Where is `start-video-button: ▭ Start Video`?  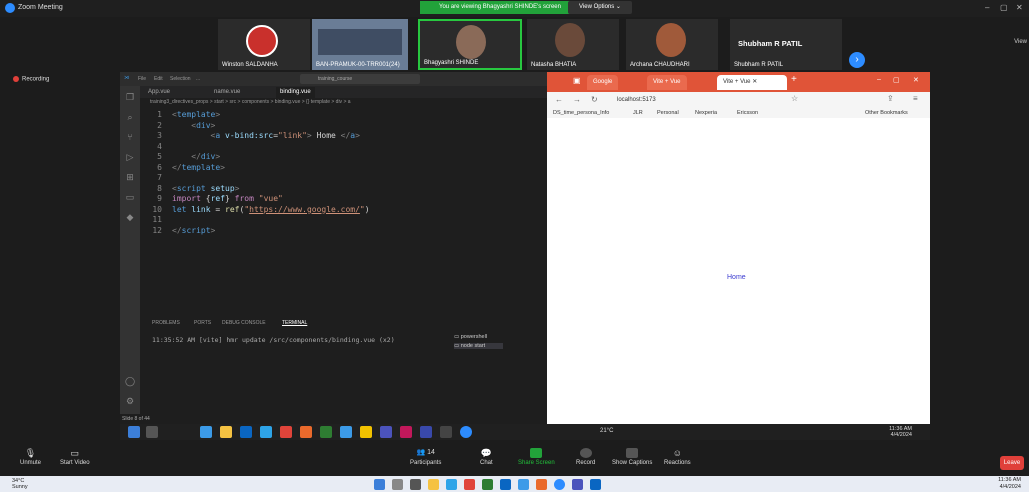 start-video-button: ▭ Start Video is located at coordinates (75, 457).